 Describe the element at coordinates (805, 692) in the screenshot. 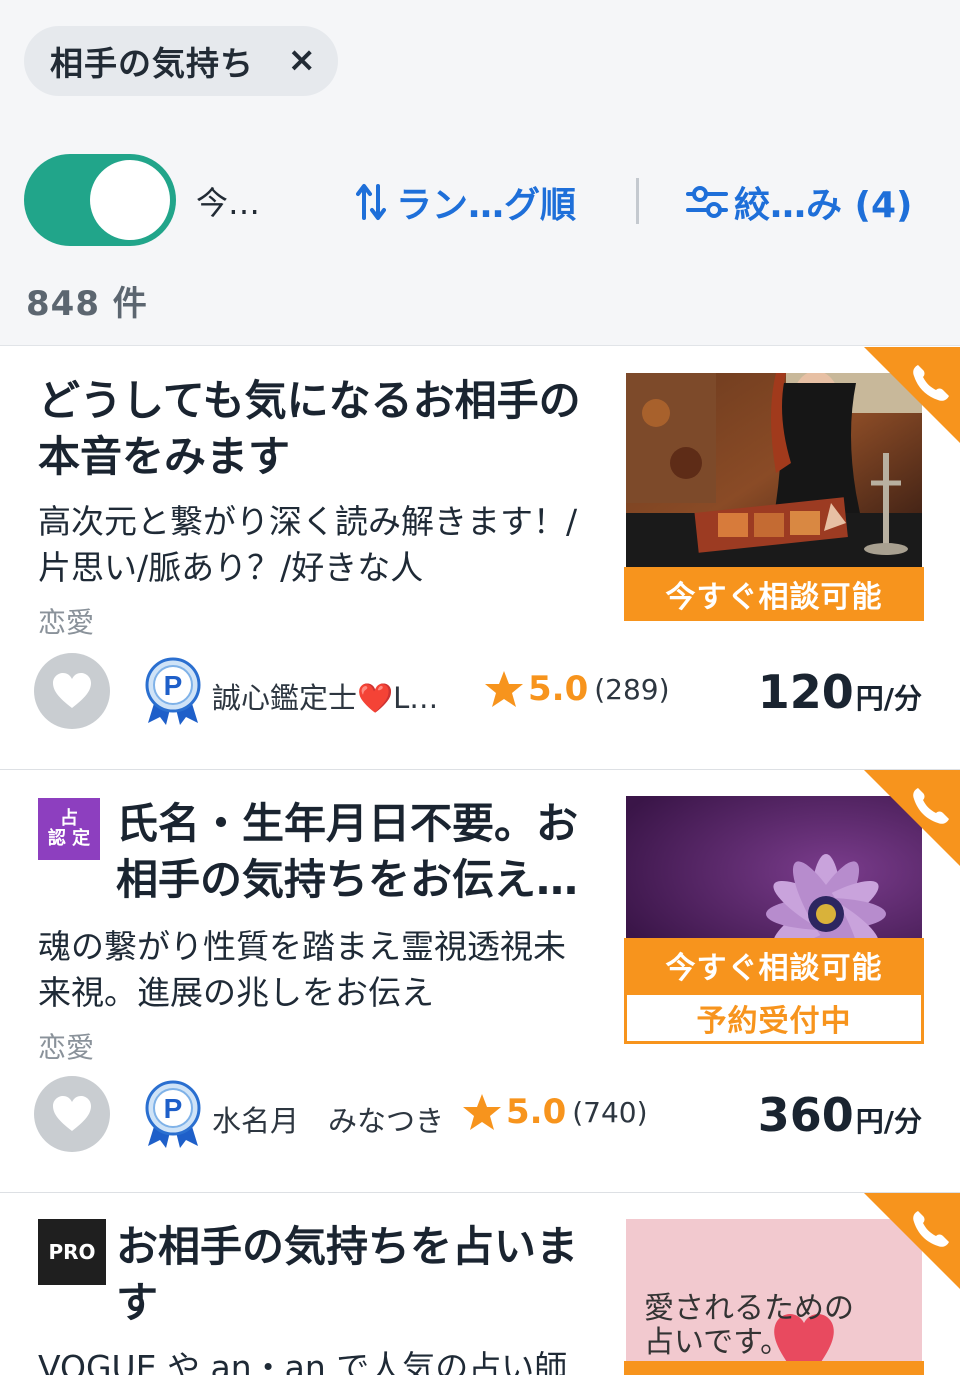

I see `price-amount: 120` at that location.